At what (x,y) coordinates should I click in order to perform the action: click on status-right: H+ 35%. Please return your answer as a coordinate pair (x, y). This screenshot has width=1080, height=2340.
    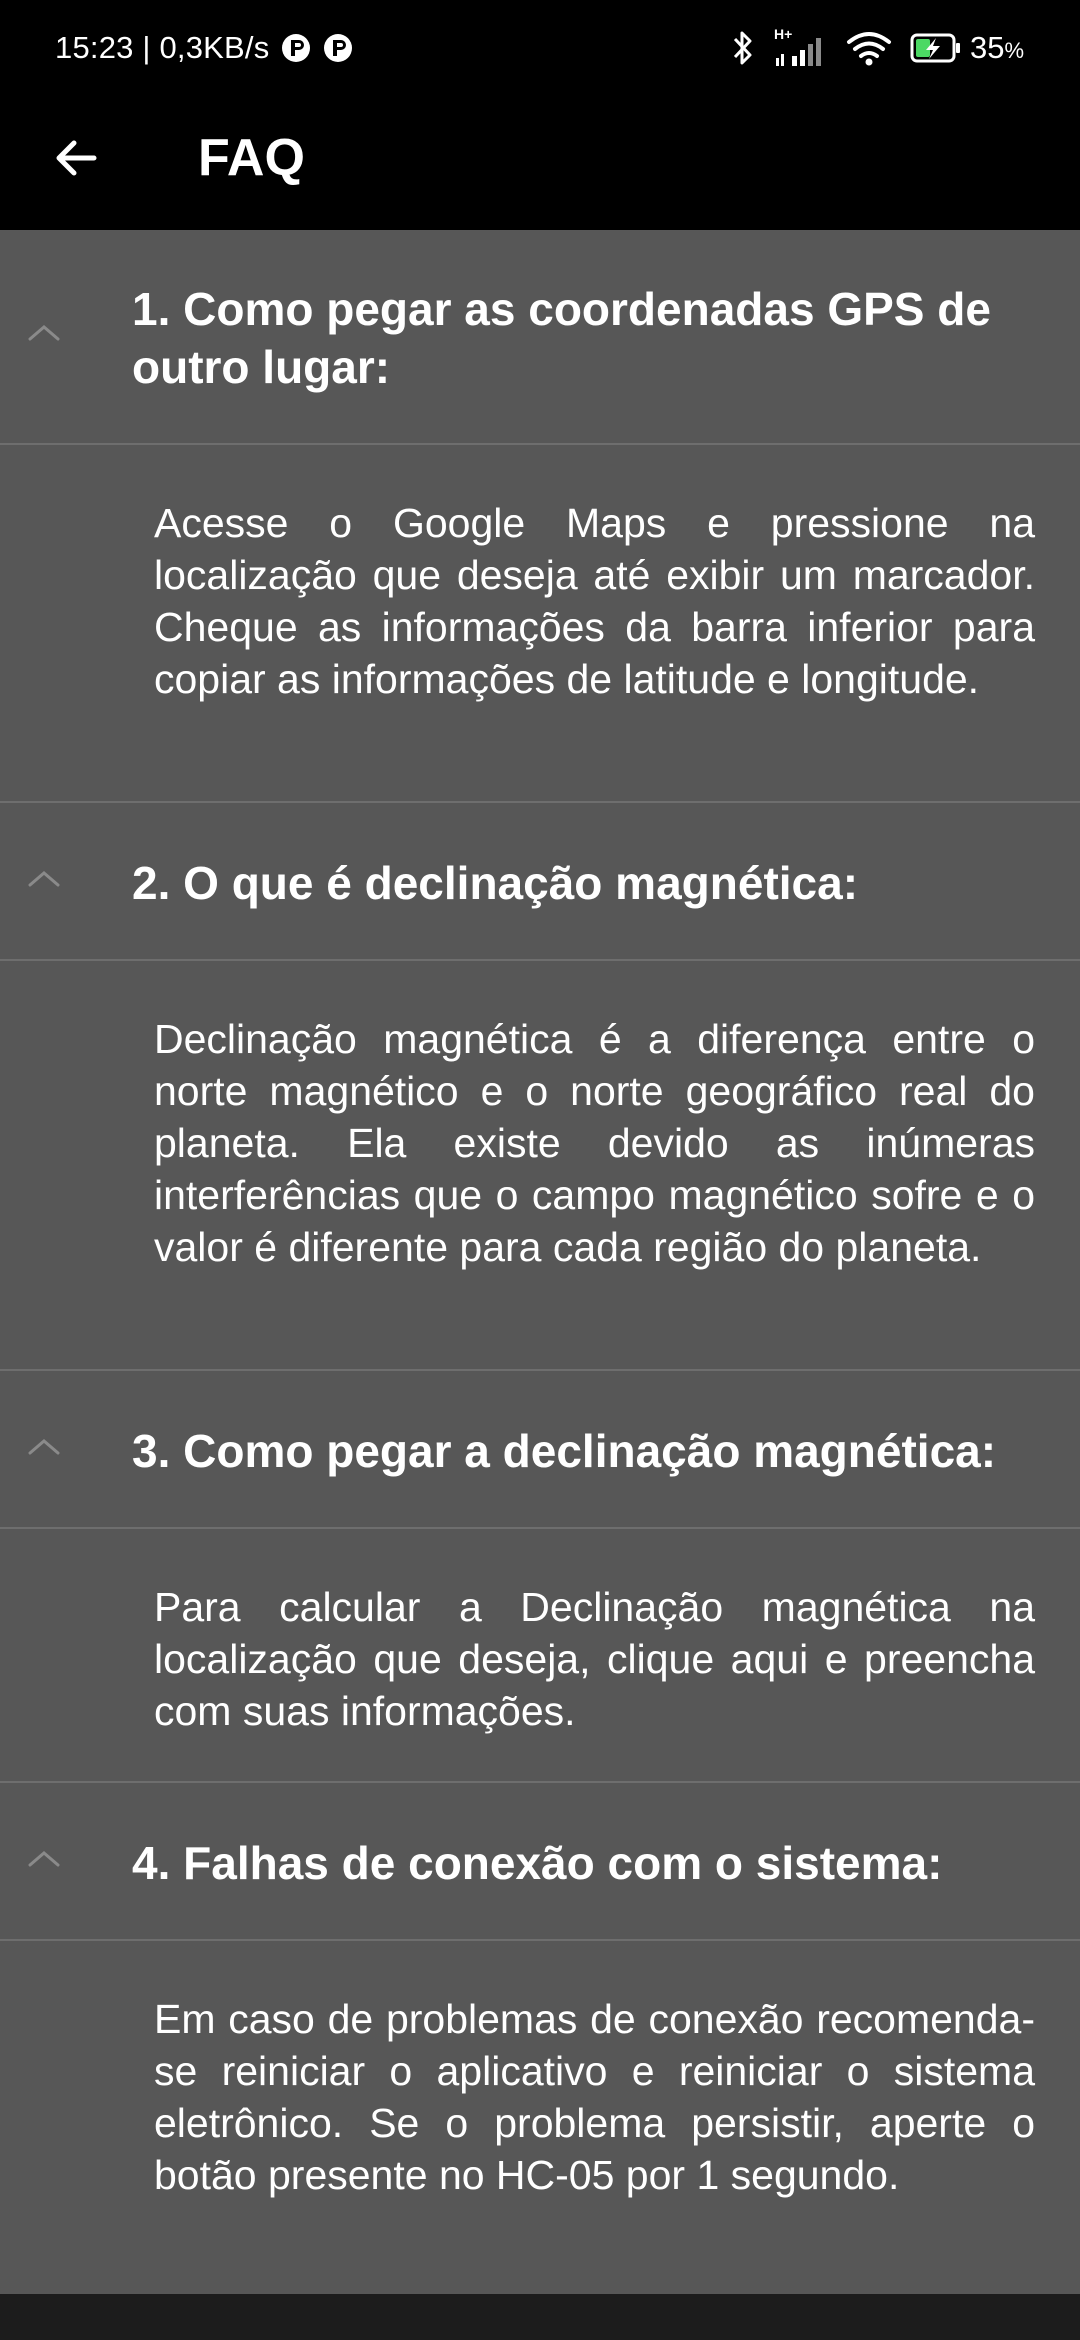
    Looking at the image, I should click on (869, 48).